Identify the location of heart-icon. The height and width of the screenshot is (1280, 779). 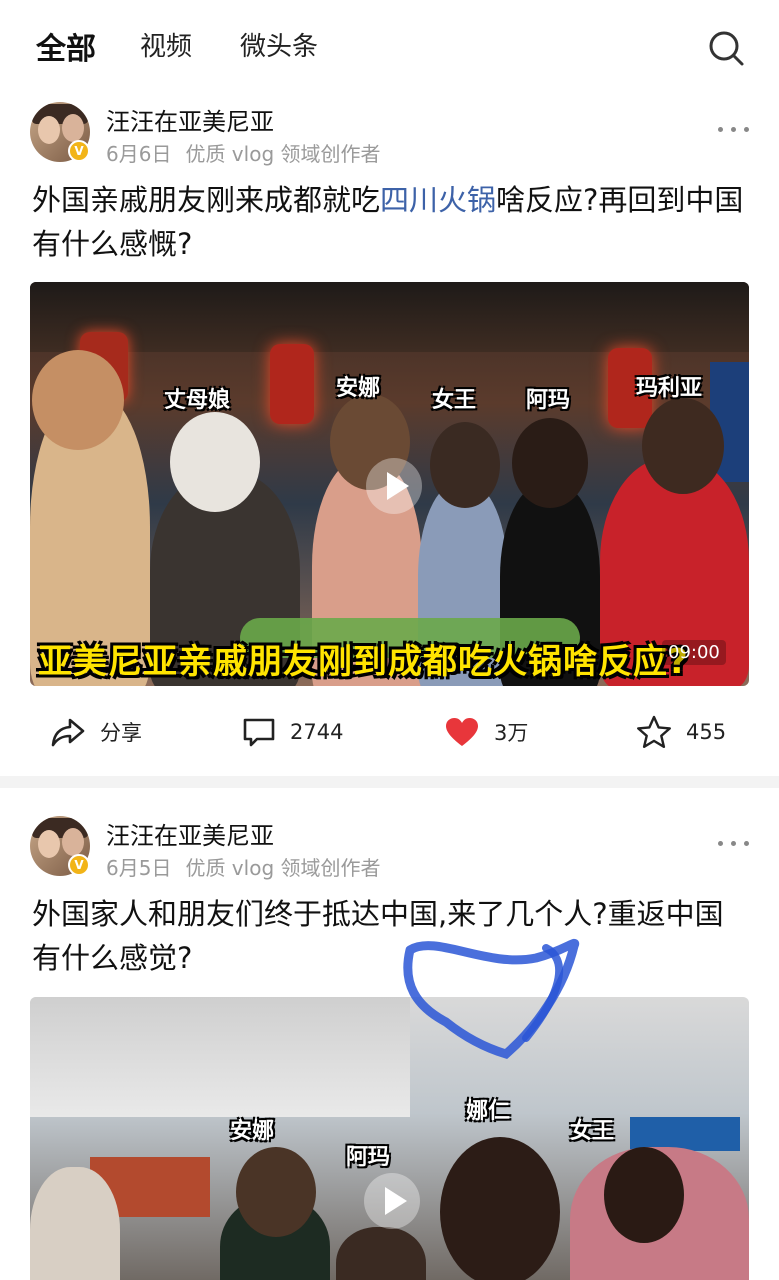
(462, 732).